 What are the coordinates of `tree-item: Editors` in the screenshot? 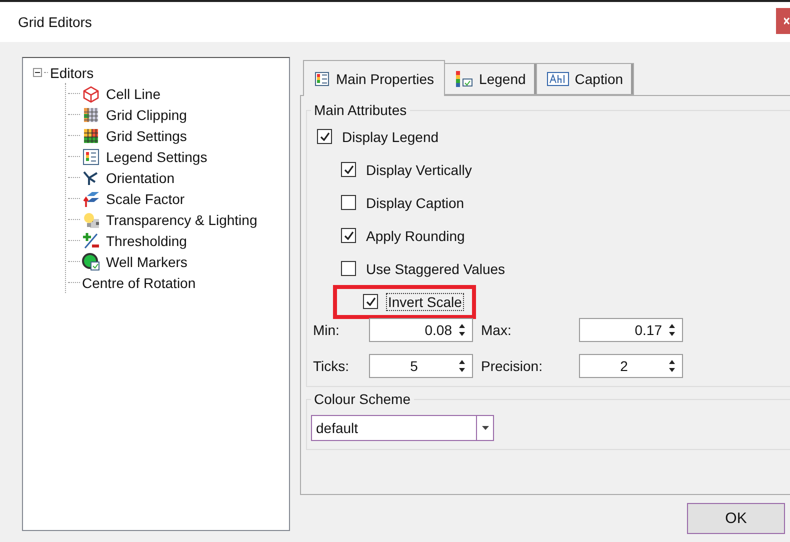 It's located at (72, 72).